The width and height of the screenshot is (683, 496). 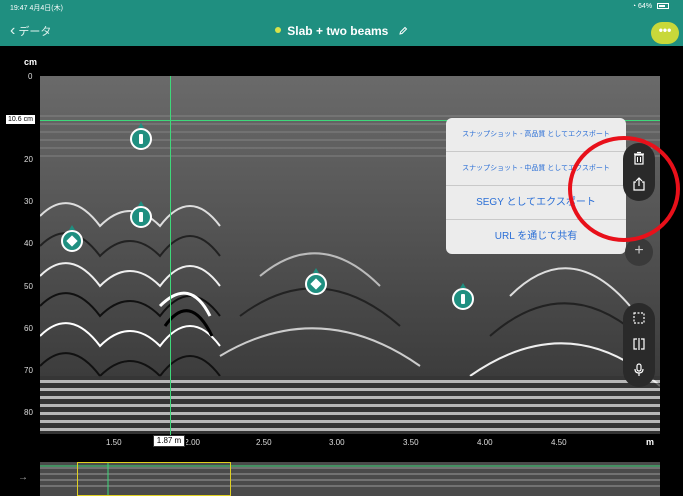 I want to click on highlight-circle, so click(x=624, y=189).